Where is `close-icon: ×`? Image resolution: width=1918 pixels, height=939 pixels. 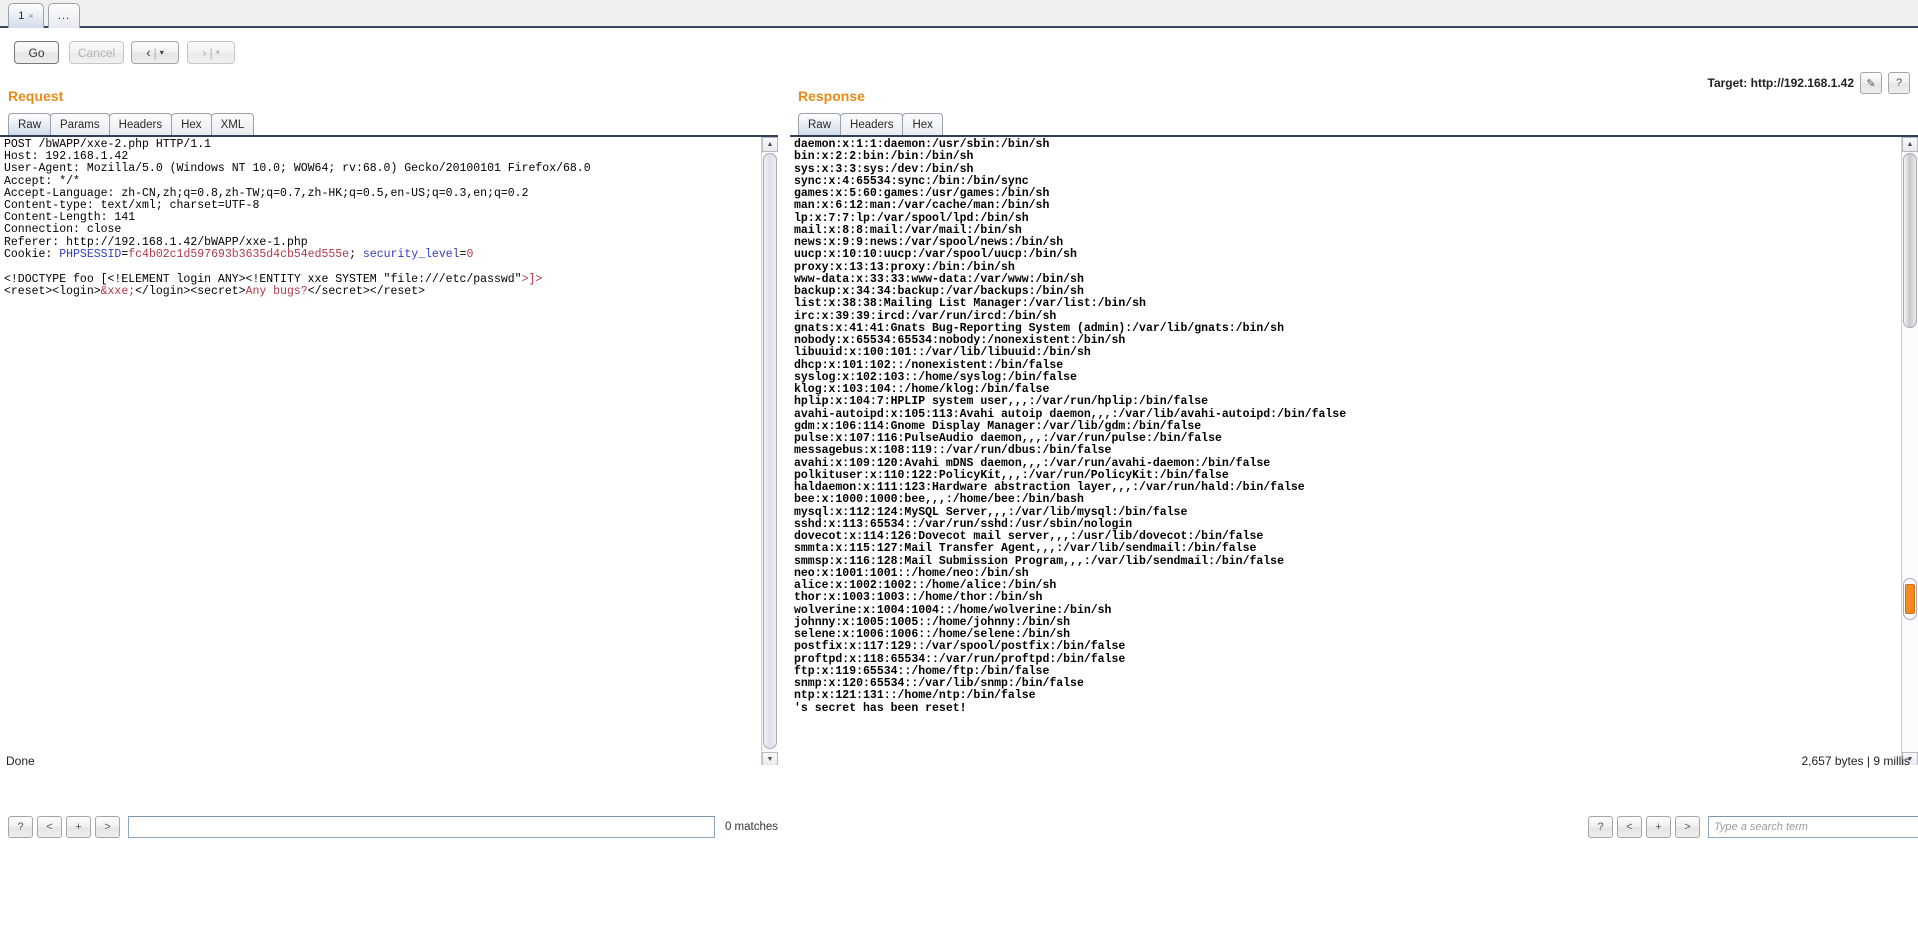 close-icon: × is located at coordinates (30, 16).